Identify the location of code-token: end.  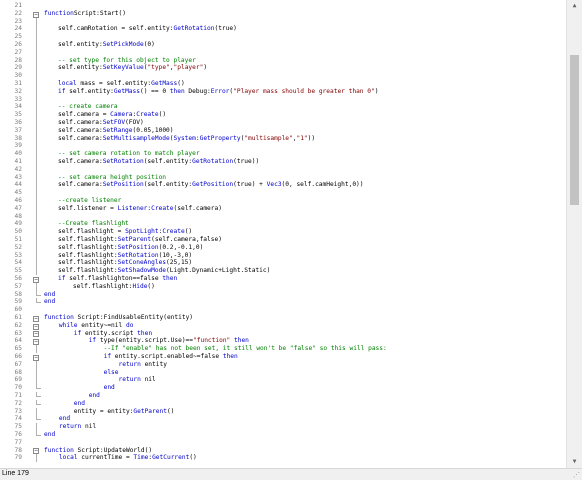
(57, 419).